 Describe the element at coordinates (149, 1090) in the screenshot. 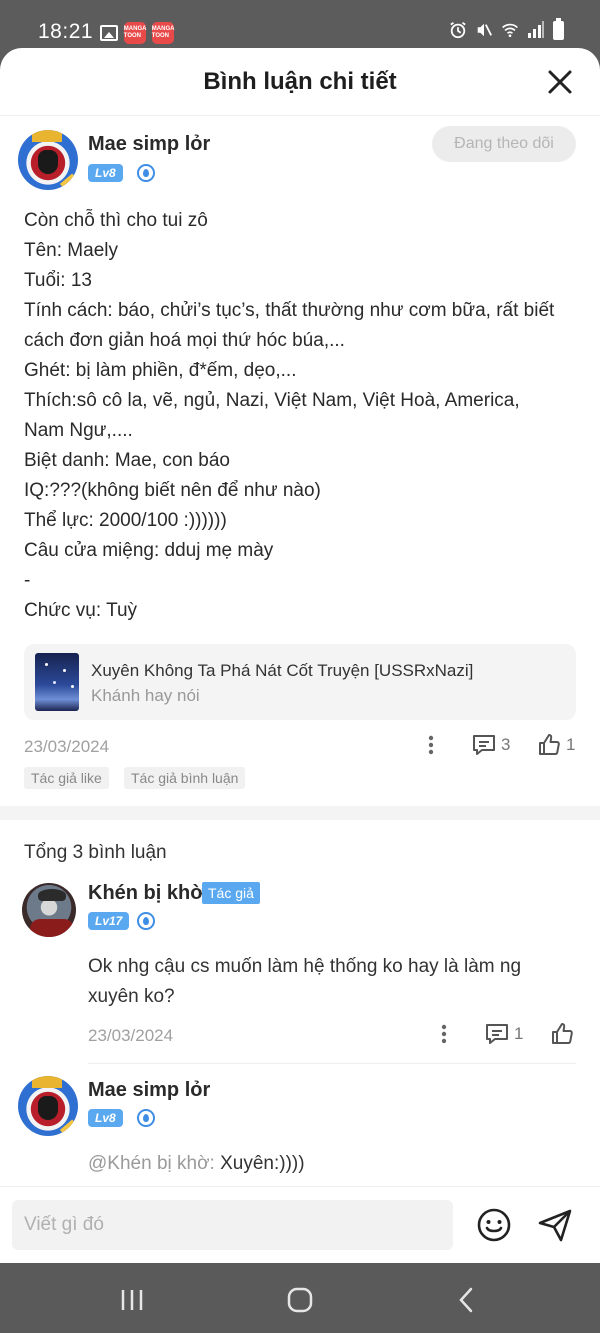

I see `reply-username: Mae simp lỏr` at that location.